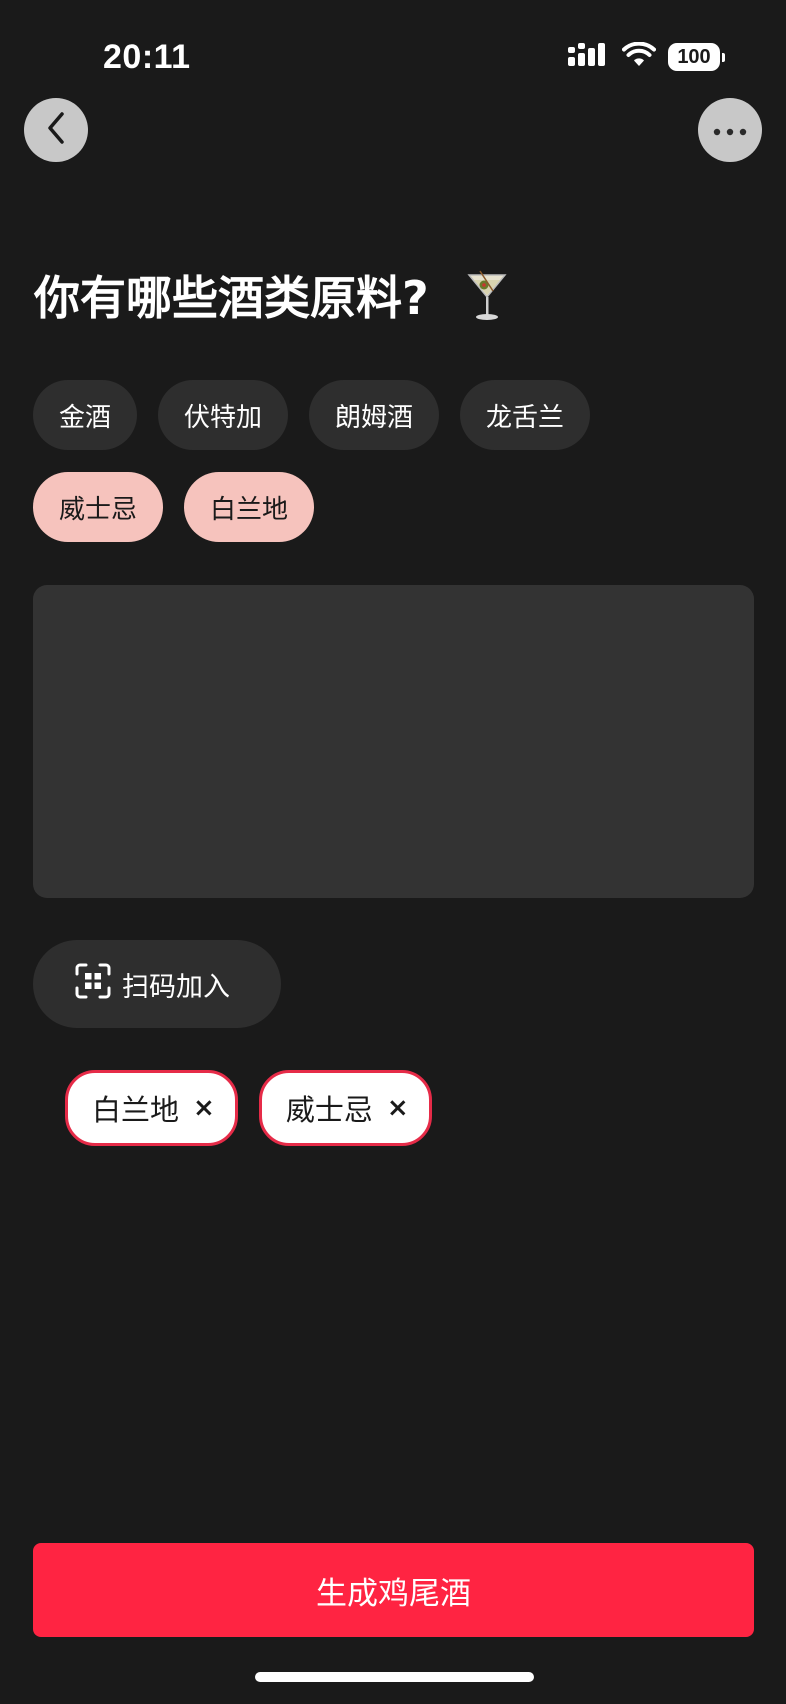 The height and width of the screenshot is (1704, 786). I want to click on selected-tag-whisky: 威士忌 ×, so click(345, 1108).